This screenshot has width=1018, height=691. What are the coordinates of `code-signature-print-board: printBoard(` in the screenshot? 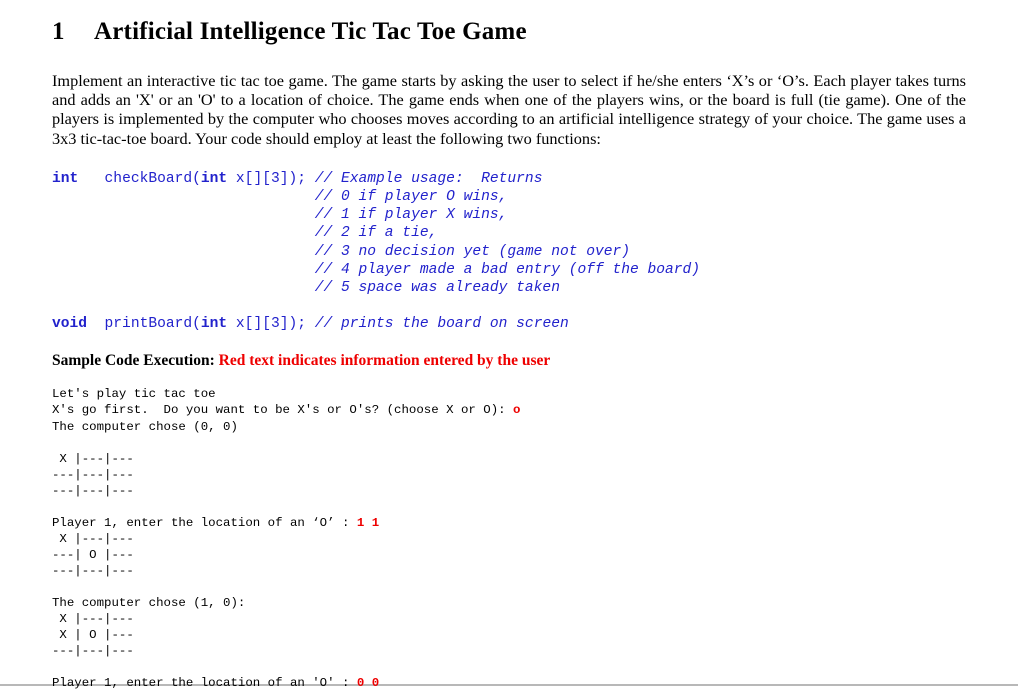 It's located at (144, 324).